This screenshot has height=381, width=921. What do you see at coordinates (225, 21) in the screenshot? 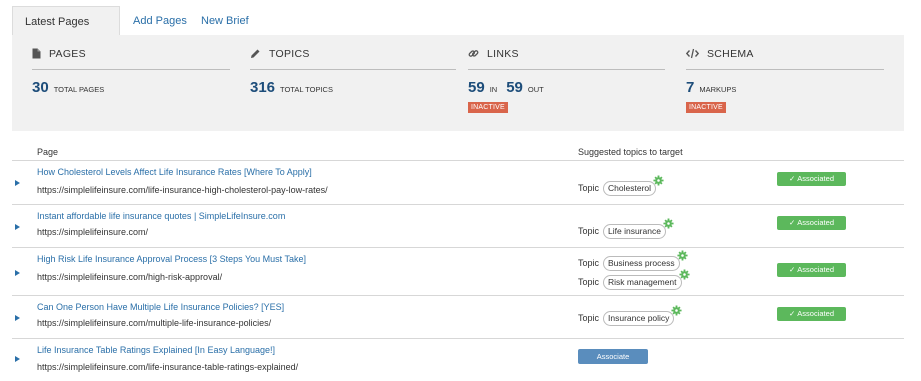
I see `tab-new-brief: New Brief` at bounding box center [225, 21].